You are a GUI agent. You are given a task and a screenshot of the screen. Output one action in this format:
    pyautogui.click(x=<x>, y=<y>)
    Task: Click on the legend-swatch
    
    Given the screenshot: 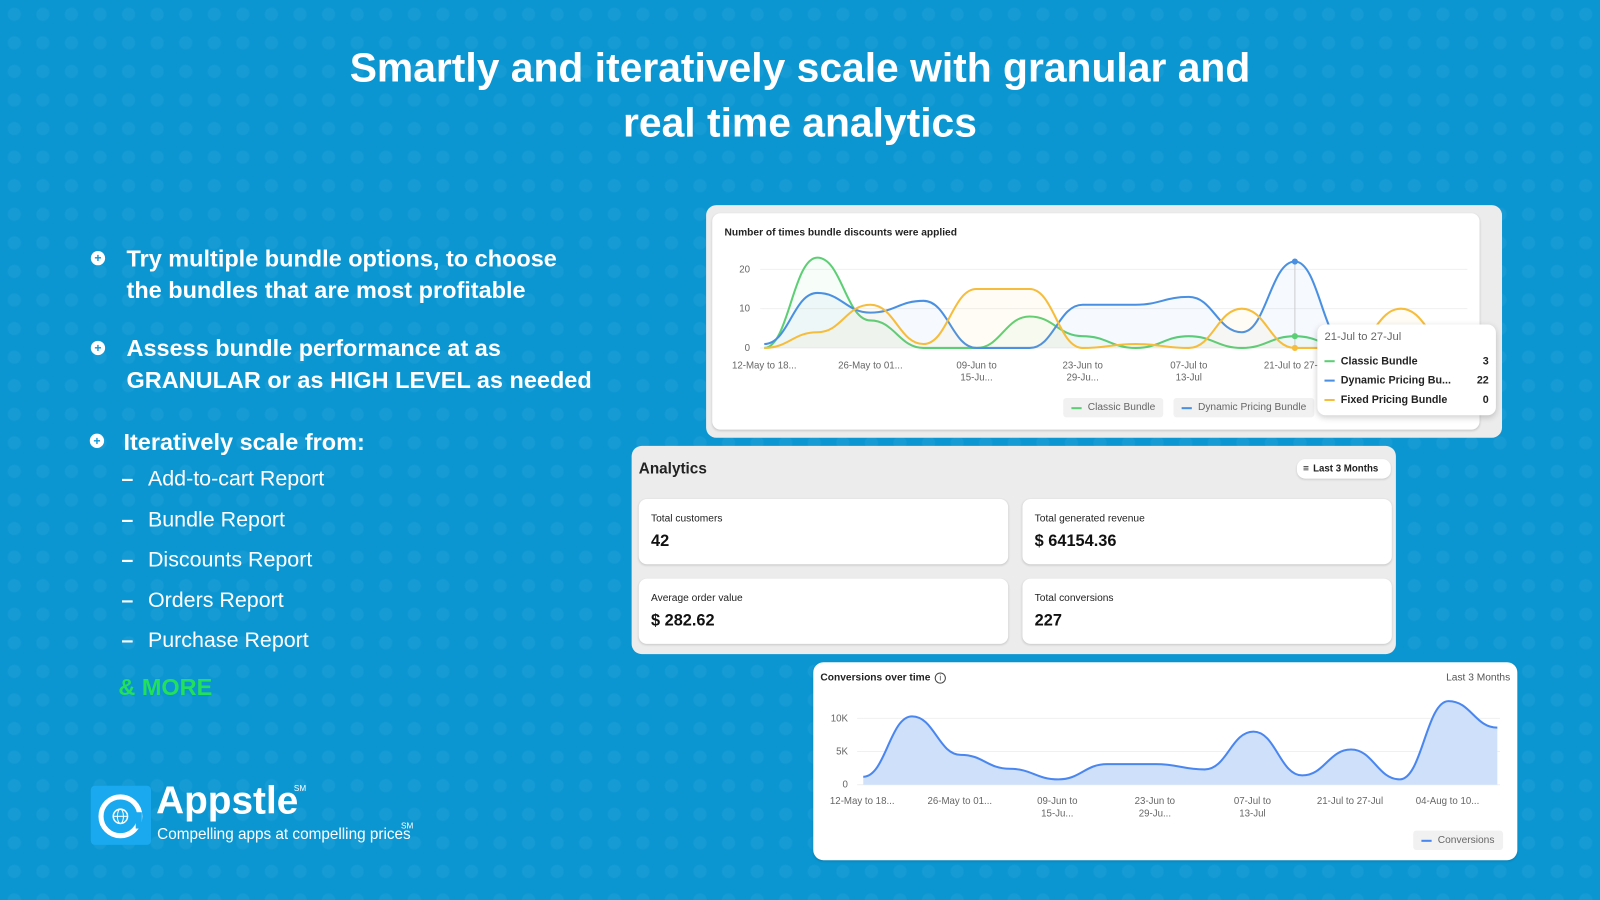 What is the action you would take?
    pyautogui.click(x=1426, y=840)
    